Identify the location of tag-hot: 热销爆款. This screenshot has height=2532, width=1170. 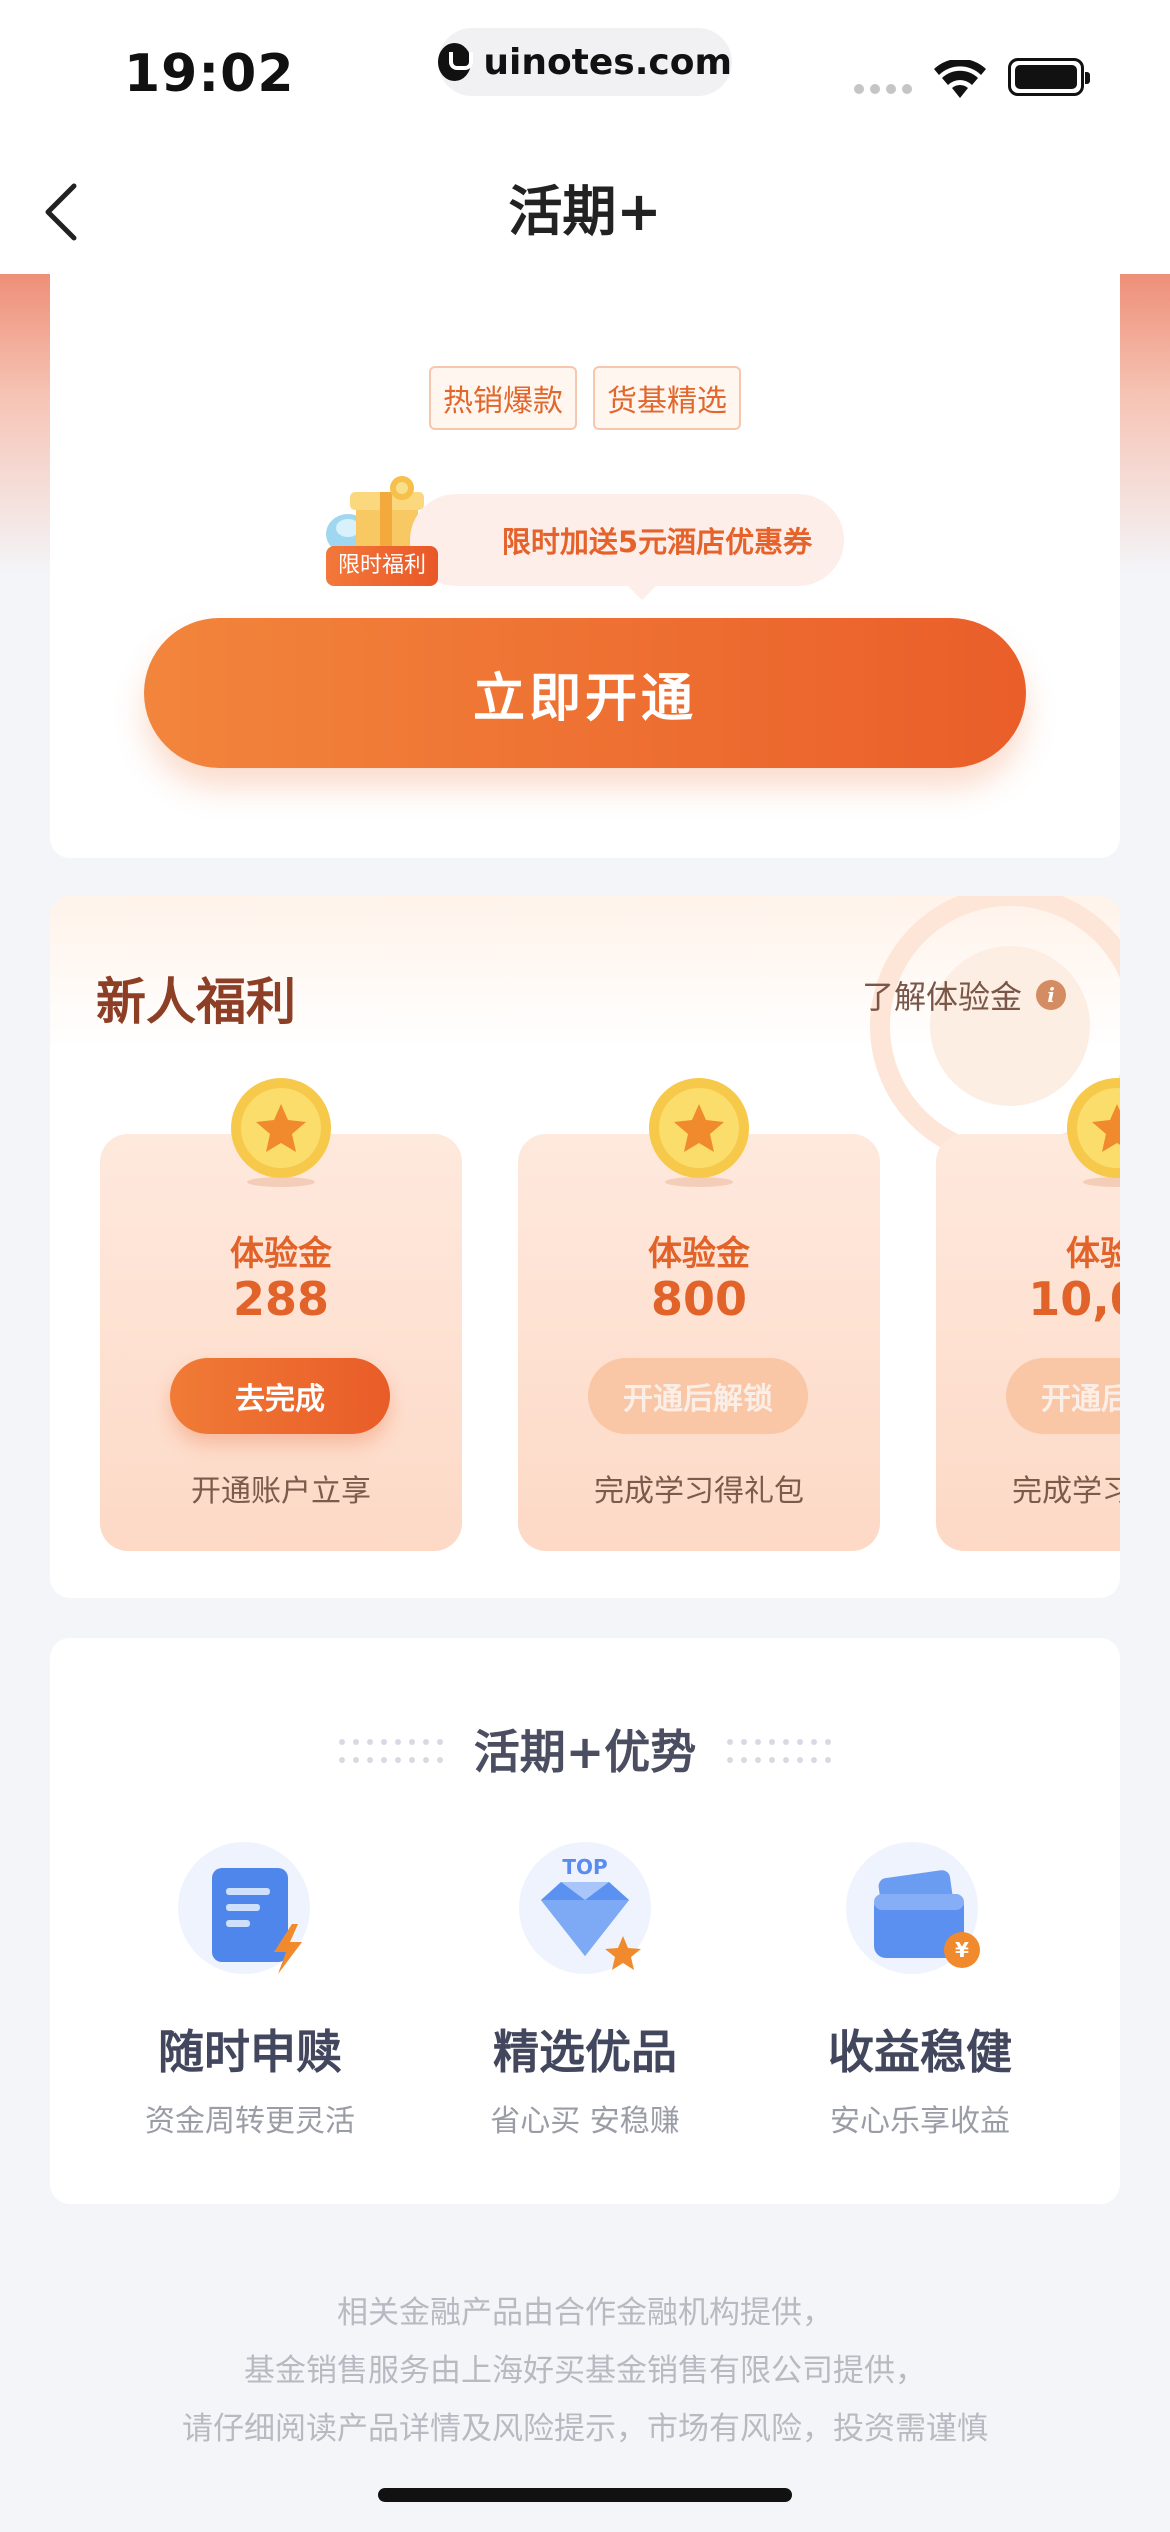
(503, 398).